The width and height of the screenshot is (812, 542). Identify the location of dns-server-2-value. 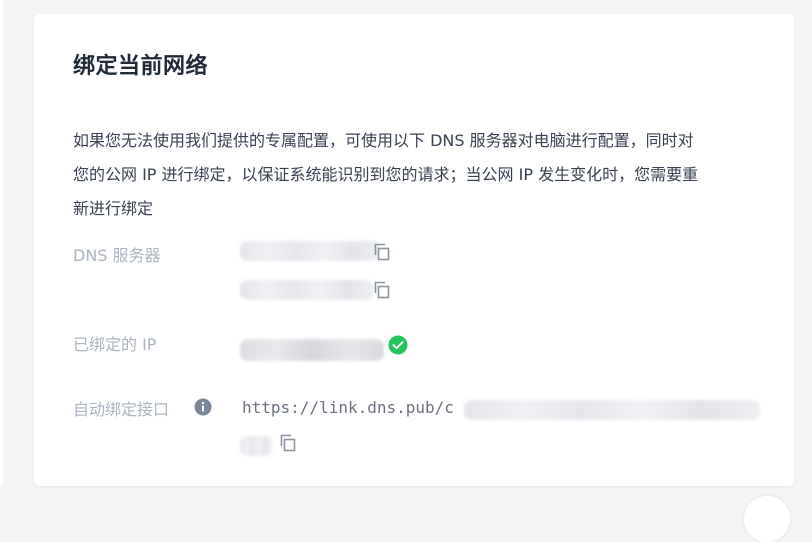
(307, 290).